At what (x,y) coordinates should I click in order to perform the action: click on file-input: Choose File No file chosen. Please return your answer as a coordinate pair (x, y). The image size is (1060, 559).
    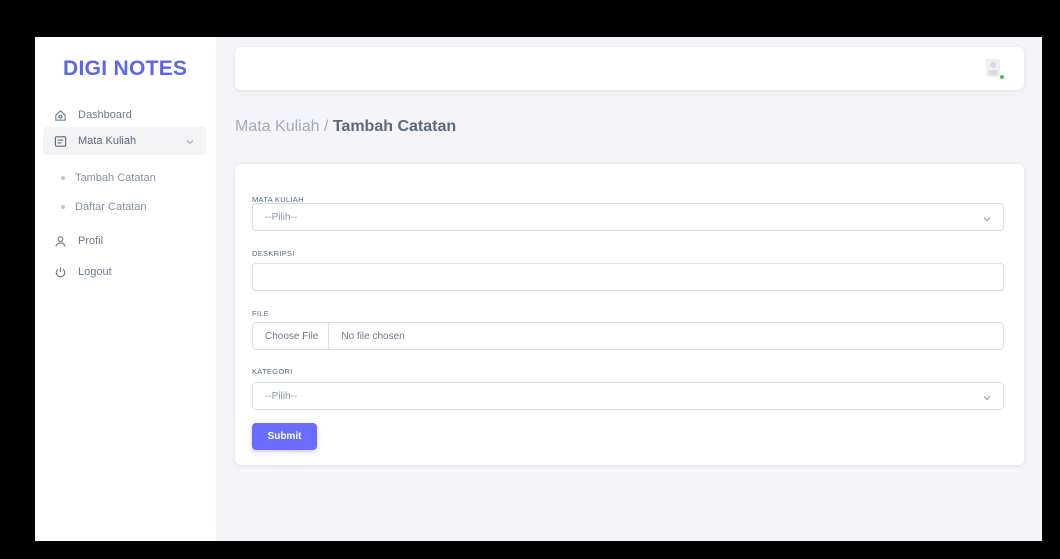
    Looking at the image, I should click on (628, 336).